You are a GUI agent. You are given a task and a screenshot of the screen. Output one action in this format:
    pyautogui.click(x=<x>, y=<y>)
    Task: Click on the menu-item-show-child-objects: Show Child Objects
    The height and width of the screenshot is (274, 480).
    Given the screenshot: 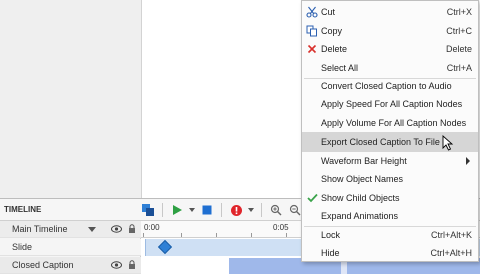 What is the action you would take?
    pyautogui.click(x=390, y=198)
    